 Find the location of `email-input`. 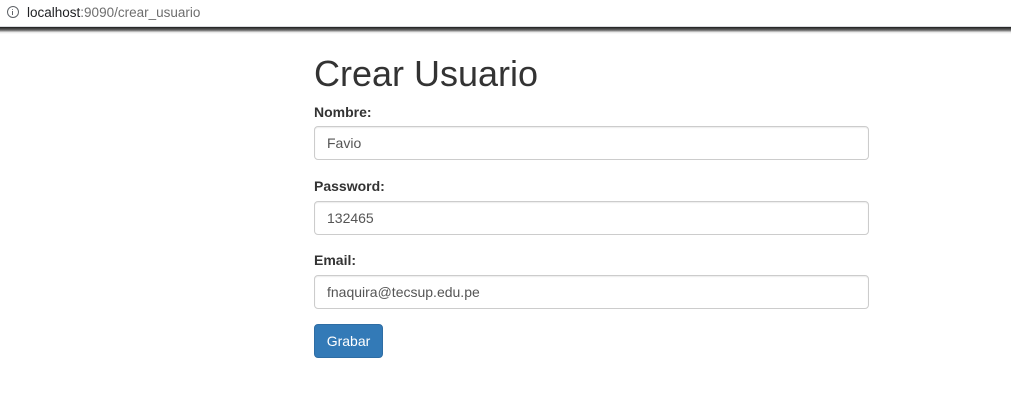

email-input is located at coordinates (591, 292).